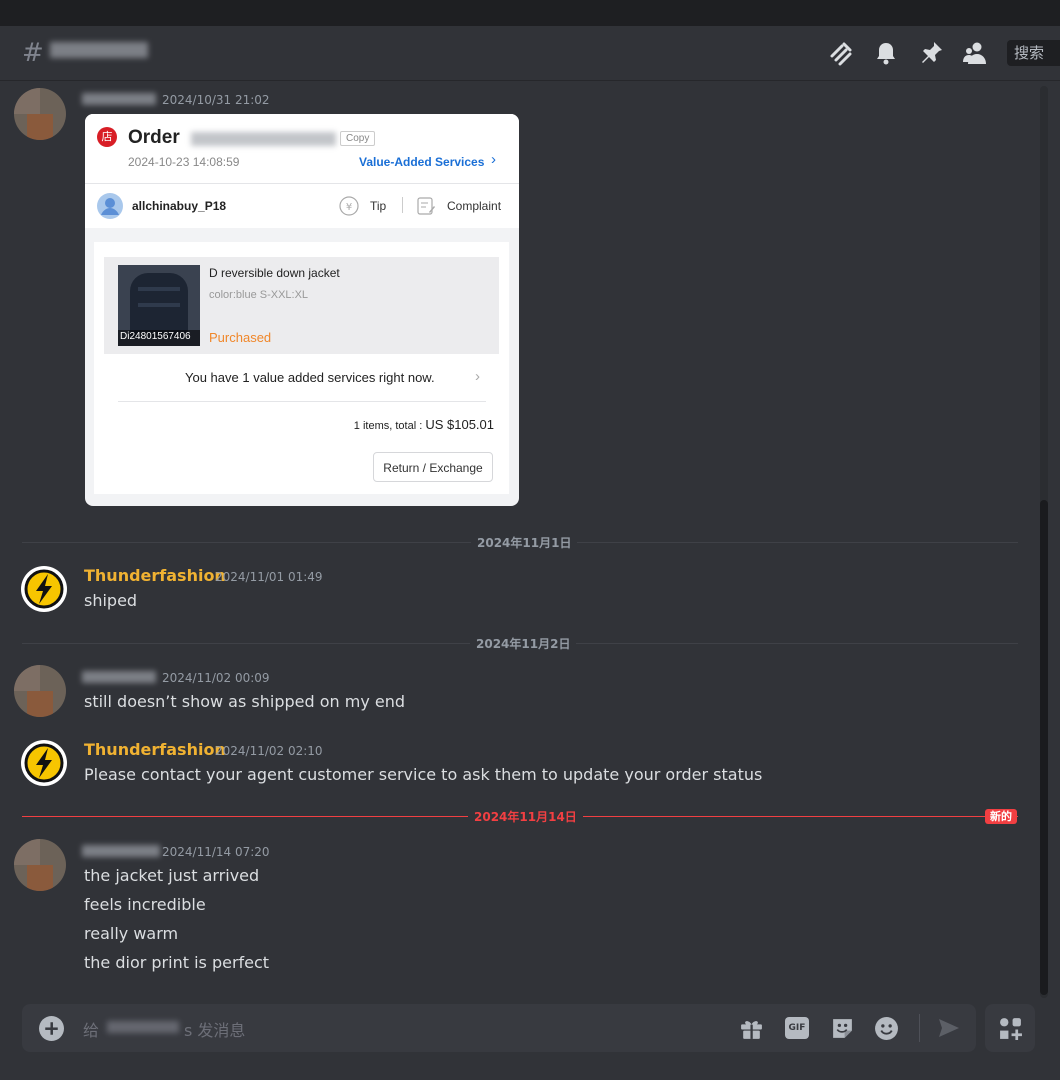 This screenshot has width=1060, height=1080. I want to click on search-input: 搜索, so click(1033, 53).